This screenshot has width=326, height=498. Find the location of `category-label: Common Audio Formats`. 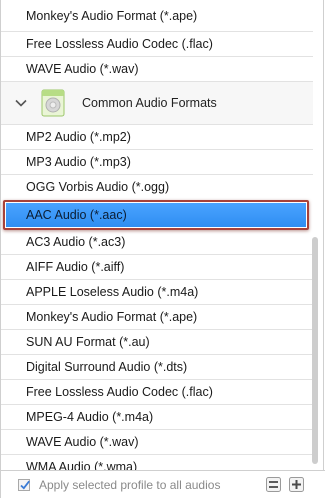

category-label: Common Audio Formats is located at coordinates (149, 103).